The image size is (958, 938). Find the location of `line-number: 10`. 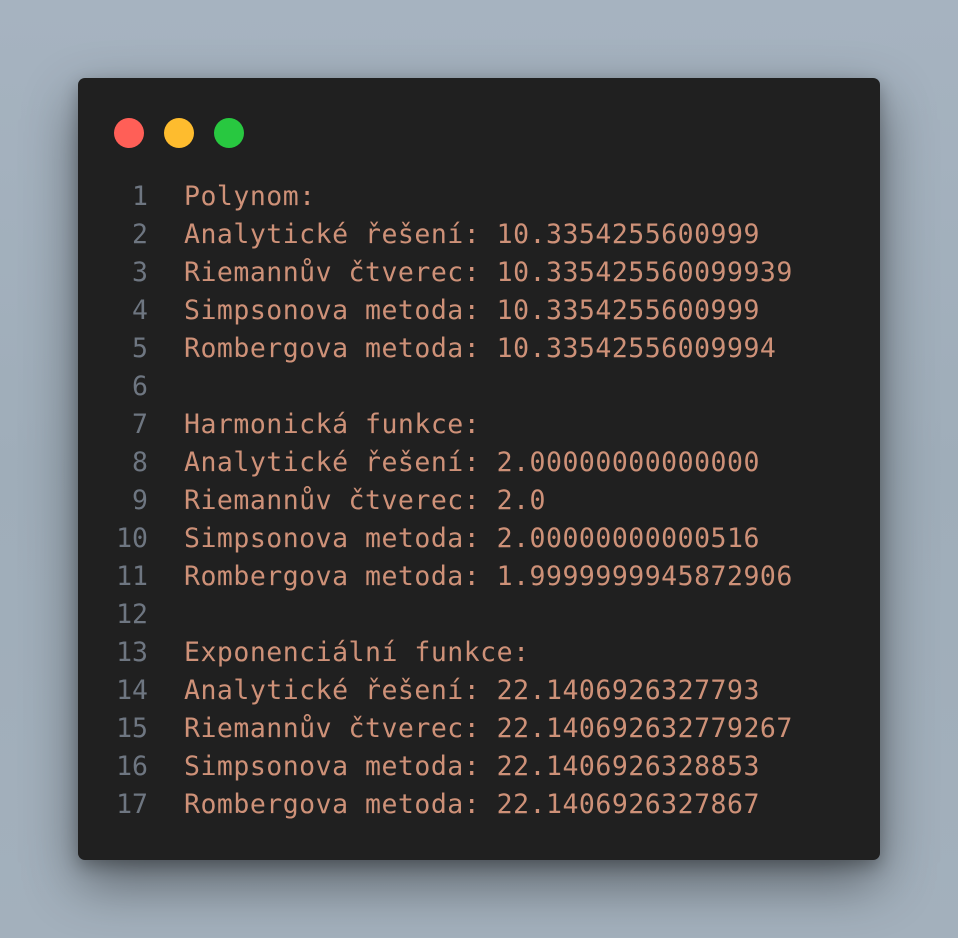

line-number: 10 is located at coordinates (132, 538).